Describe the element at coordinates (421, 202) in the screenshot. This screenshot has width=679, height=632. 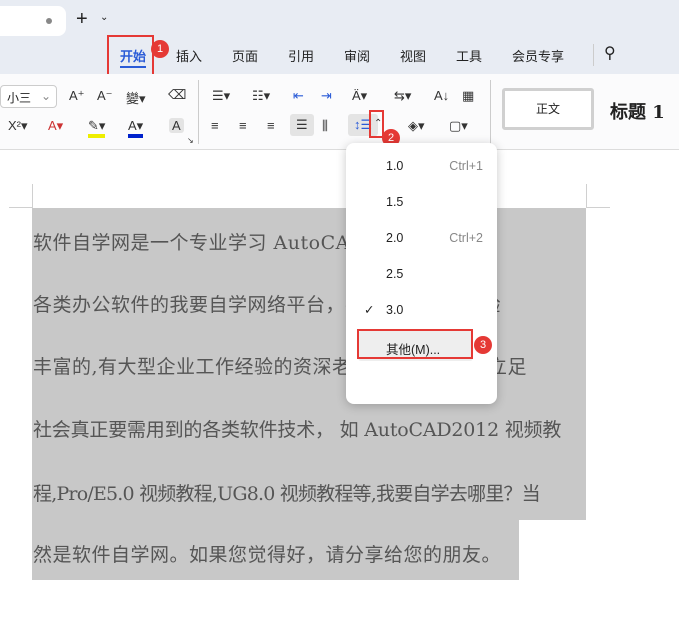
I see `menu-item-1-5: 1.5` at that location.